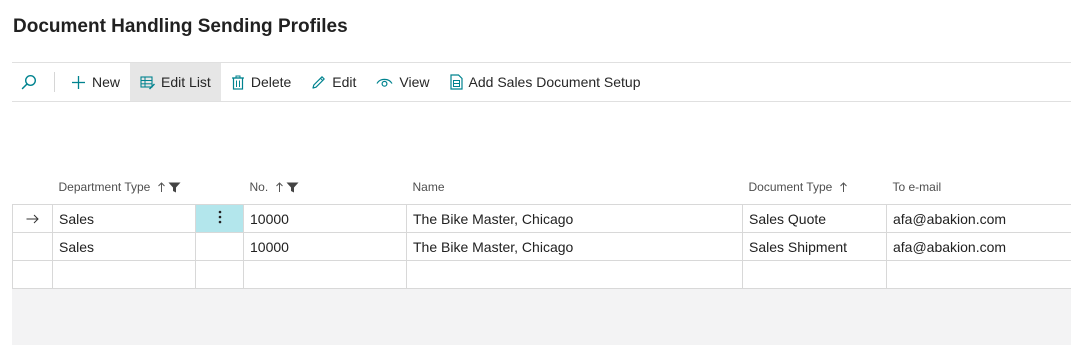 This screenshot has height=345, width=1071. I want to click on column-header-label: Department Type, so click(104, 187).